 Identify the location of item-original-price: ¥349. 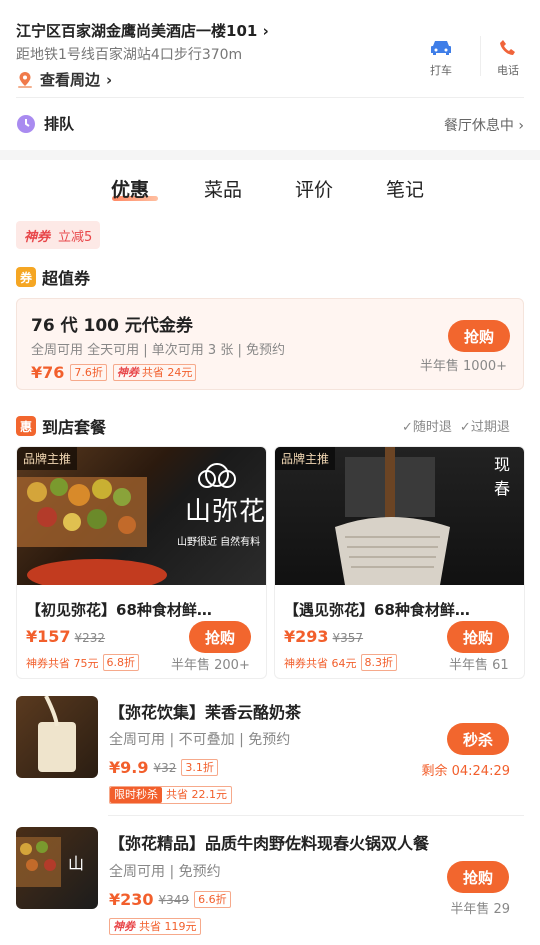
(174, 899).